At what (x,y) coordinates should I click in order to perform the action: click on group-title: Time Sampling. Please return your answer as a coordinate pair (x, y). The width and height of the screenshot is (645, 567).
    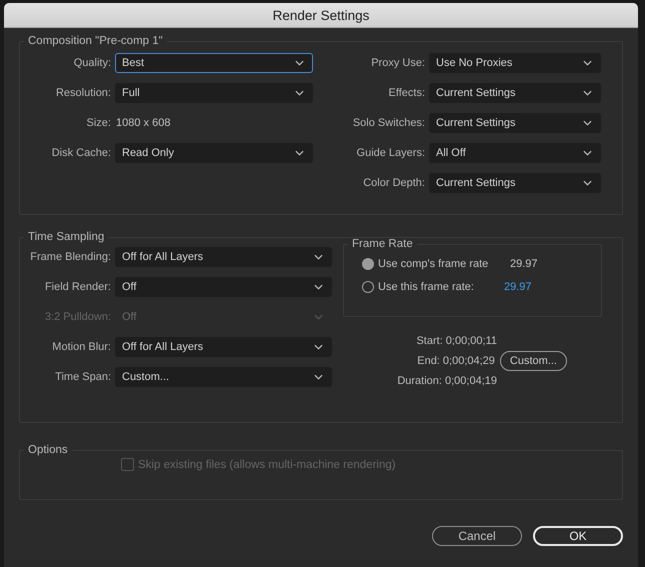
    Looking at the image, I should click on (66, 237).